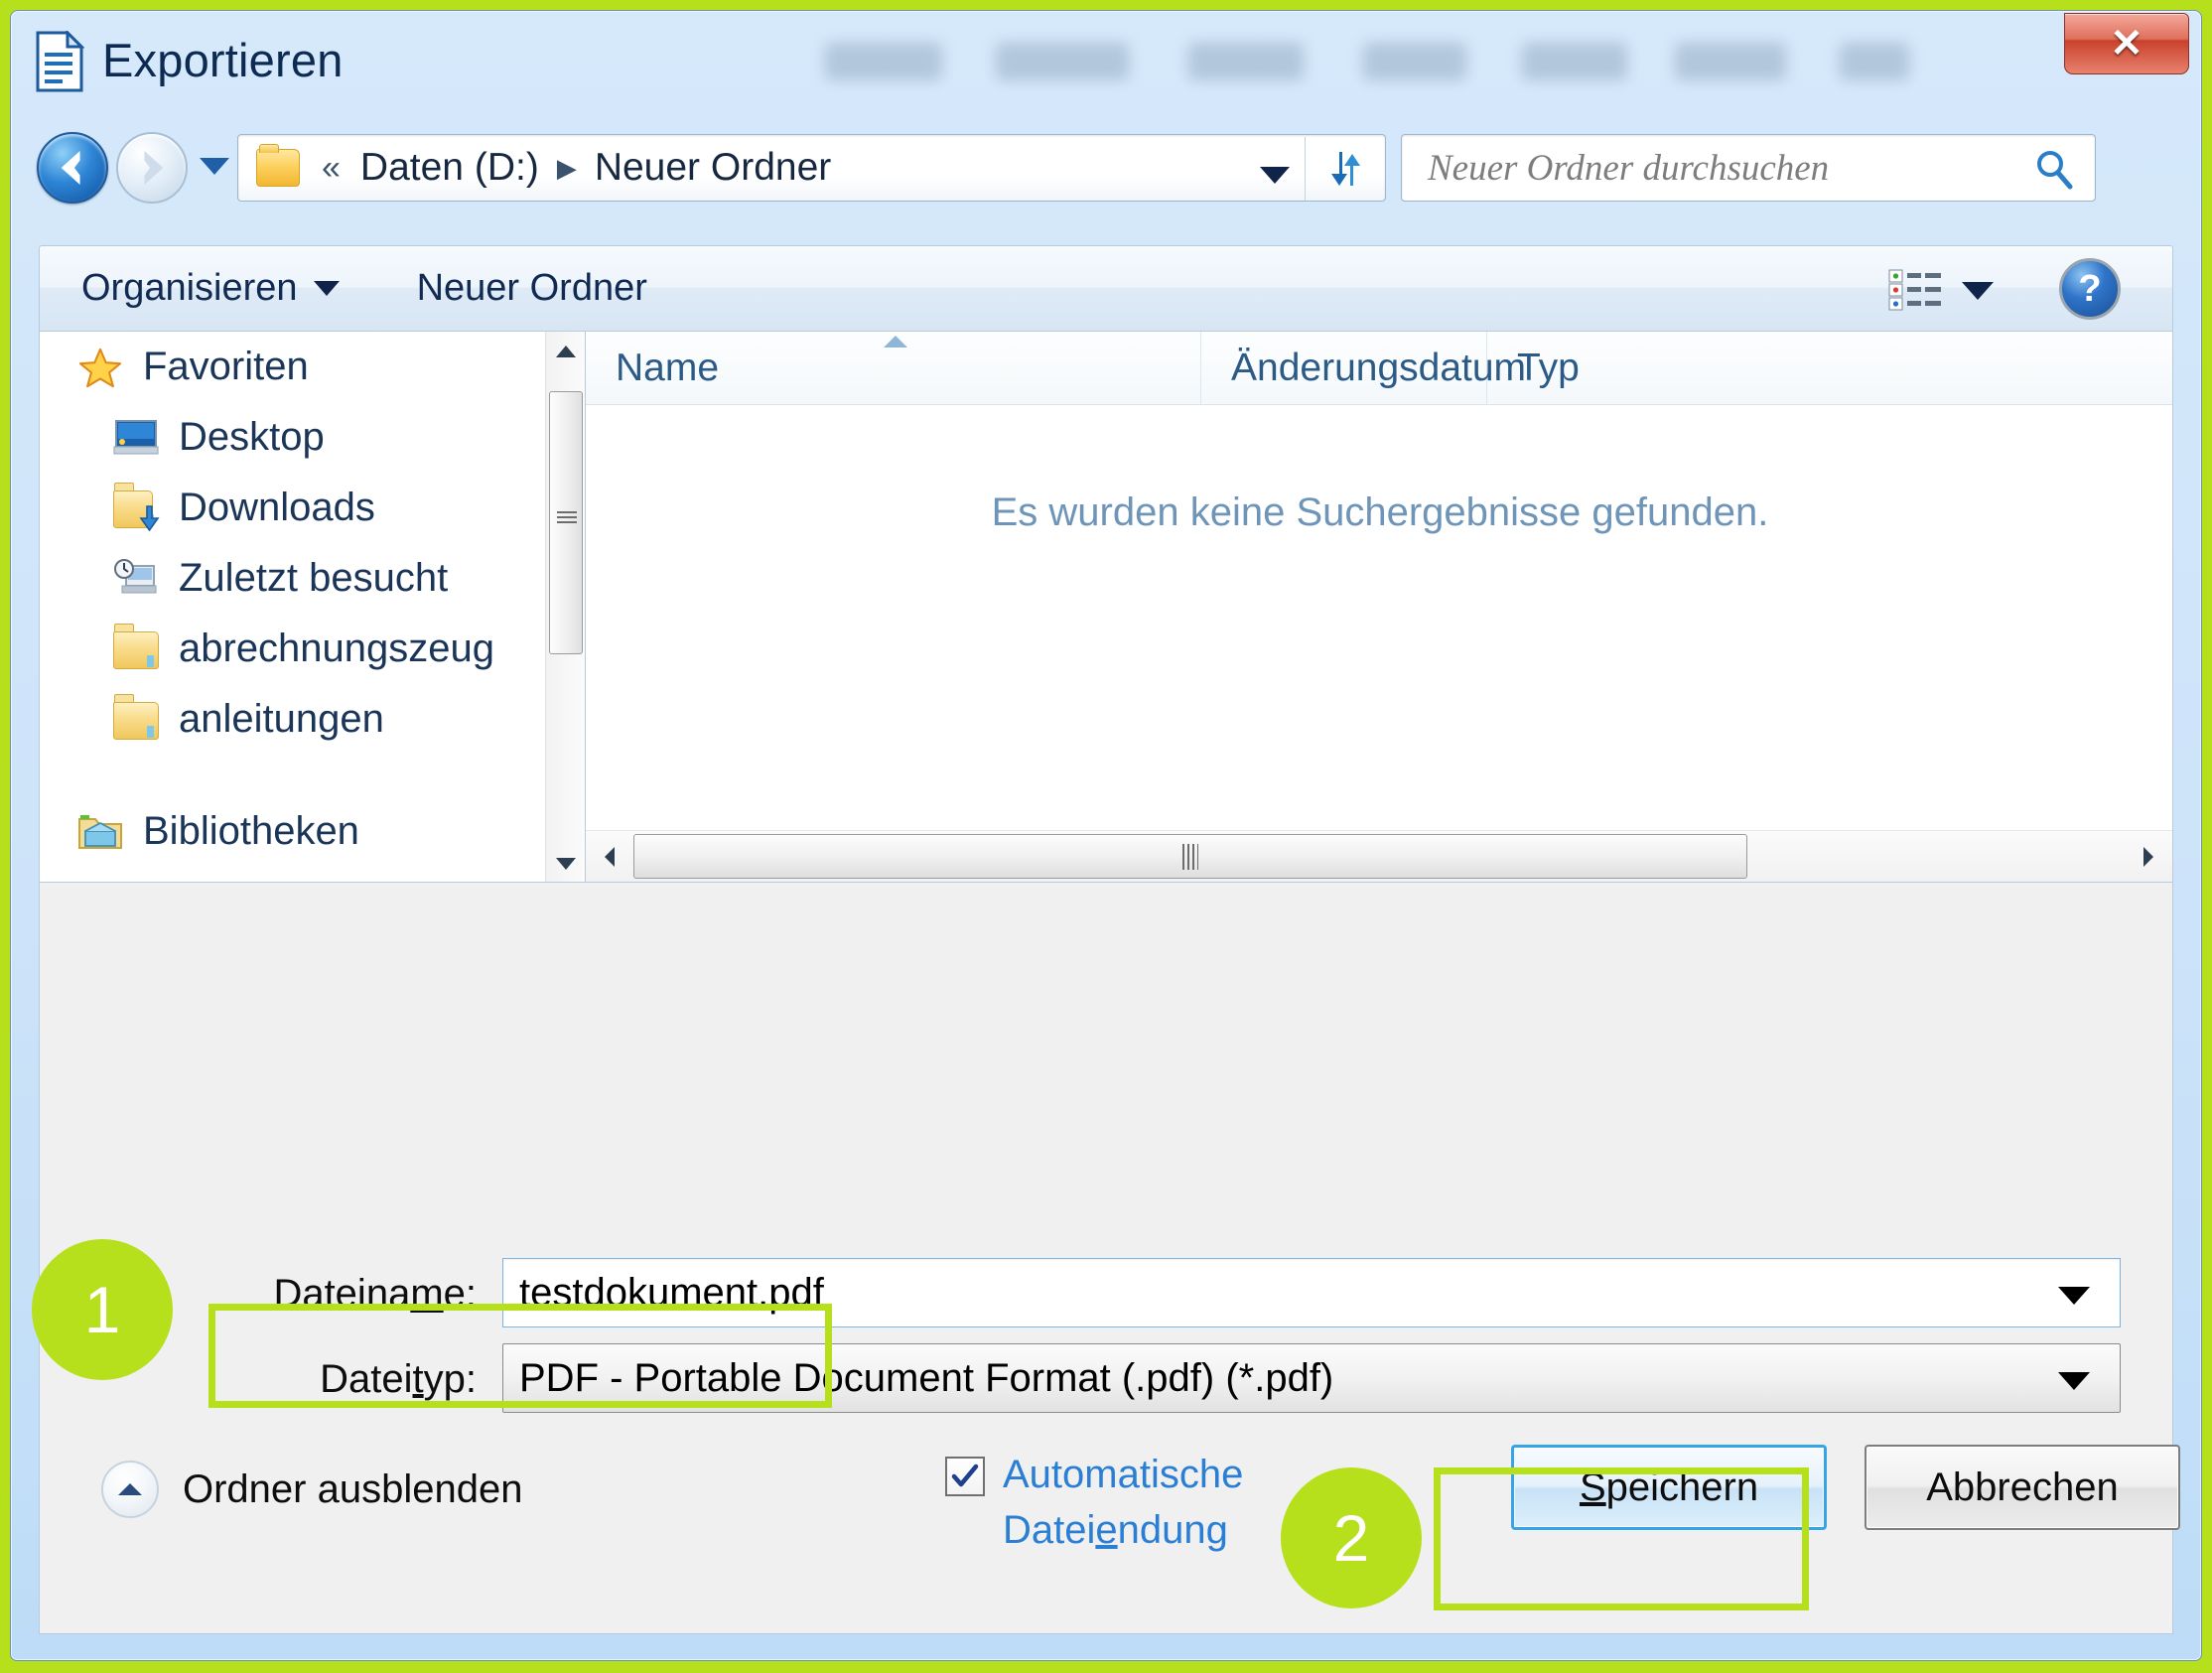 The image size is (2212, 1673). What do you see at coordinates (331, 168) in the screenshot?
I see `breadcrumb-overflow: «` at bounding box center [331, 168].